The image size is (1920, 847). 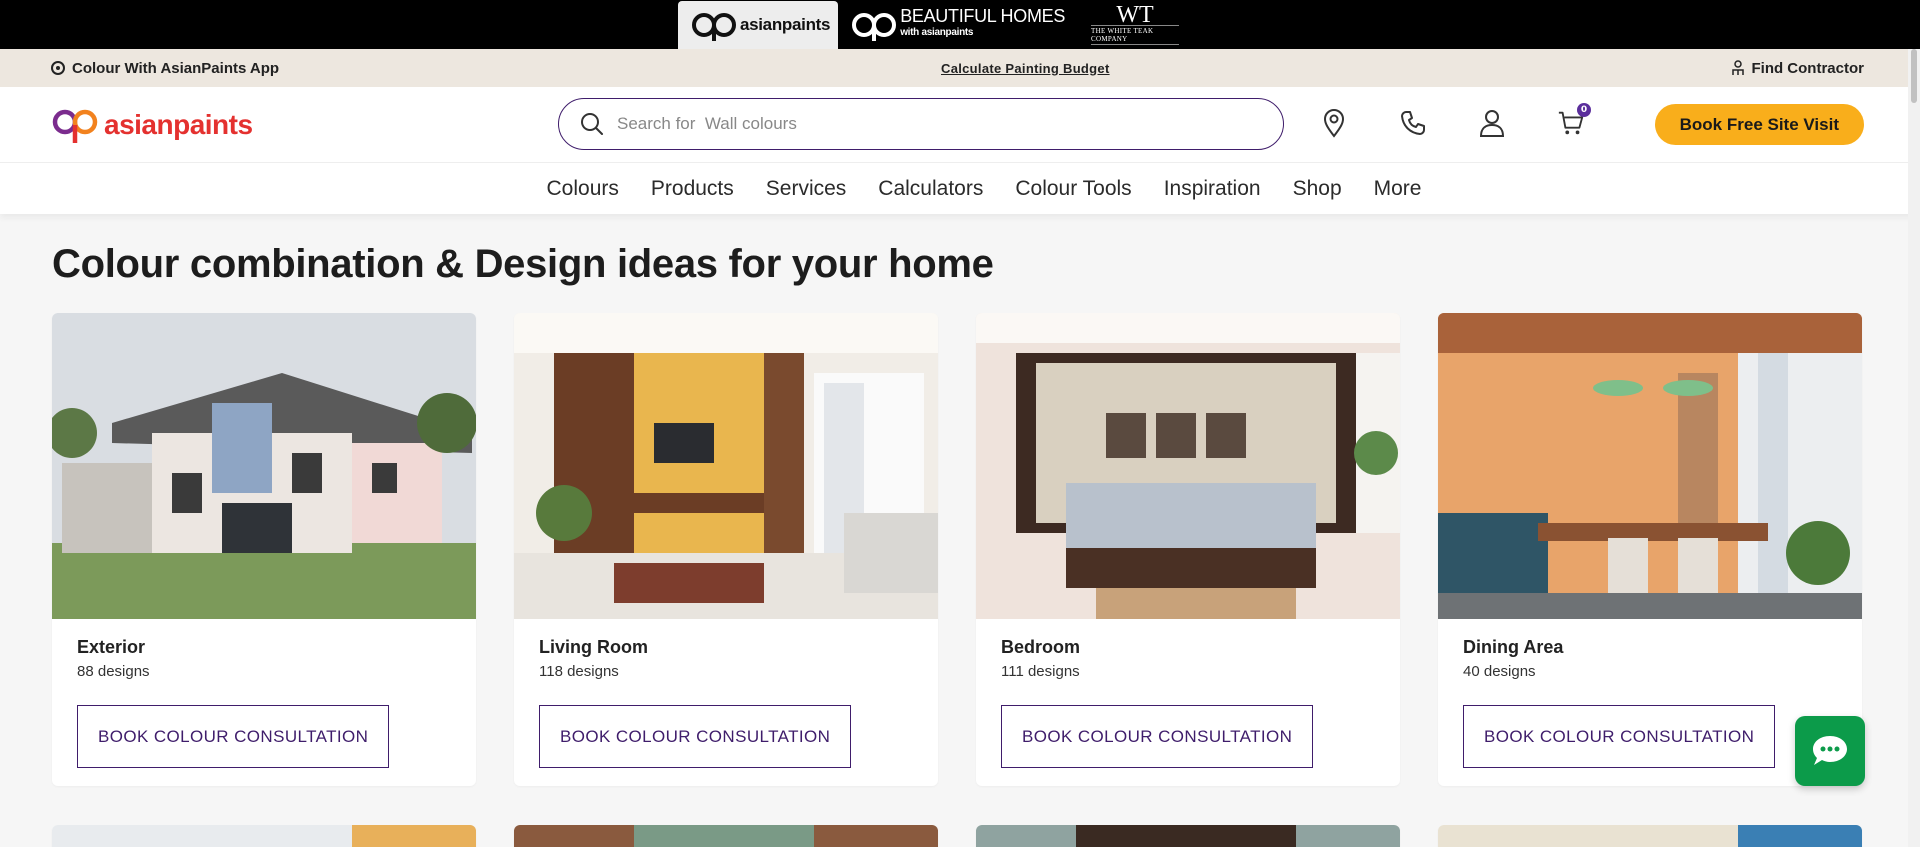 I want to click on living-room-image, so click(x=726, y=466).